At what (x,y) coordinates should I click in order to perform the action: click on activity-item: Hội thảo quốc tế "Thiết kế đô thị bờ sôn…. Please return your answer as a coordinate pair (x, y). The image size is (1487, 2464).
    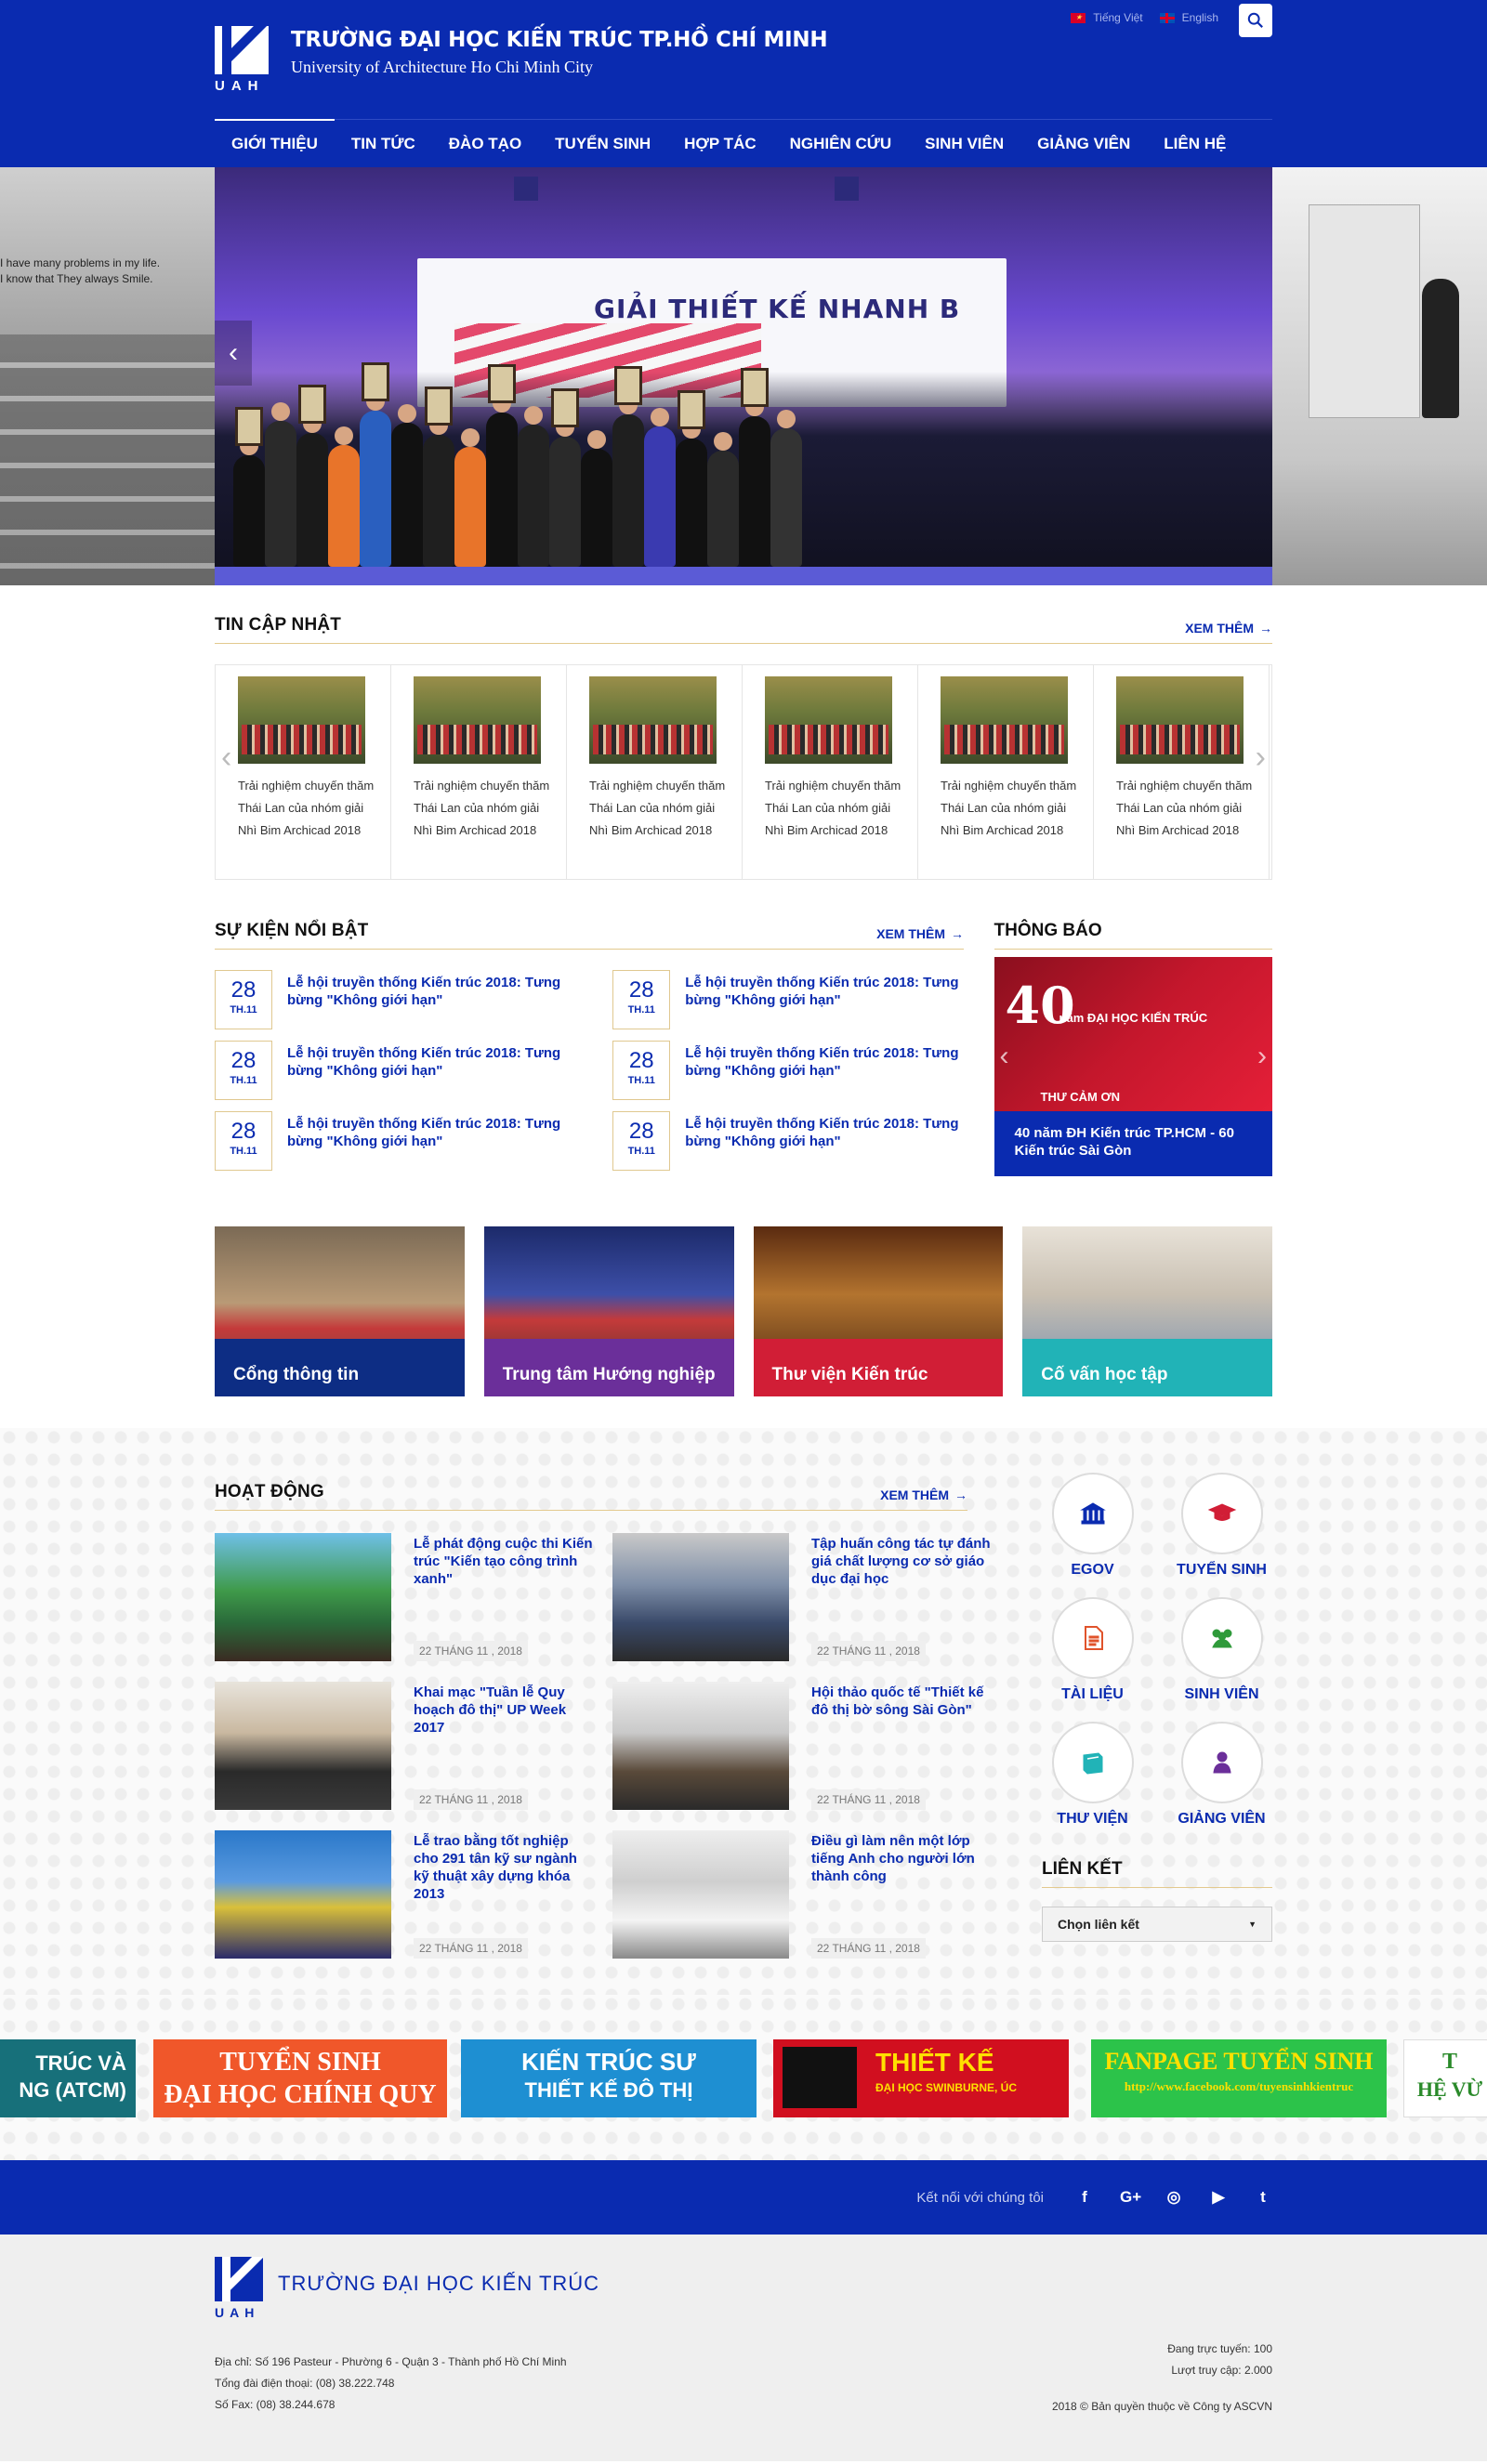
    Looking at the image, I should click on (803, 1746).